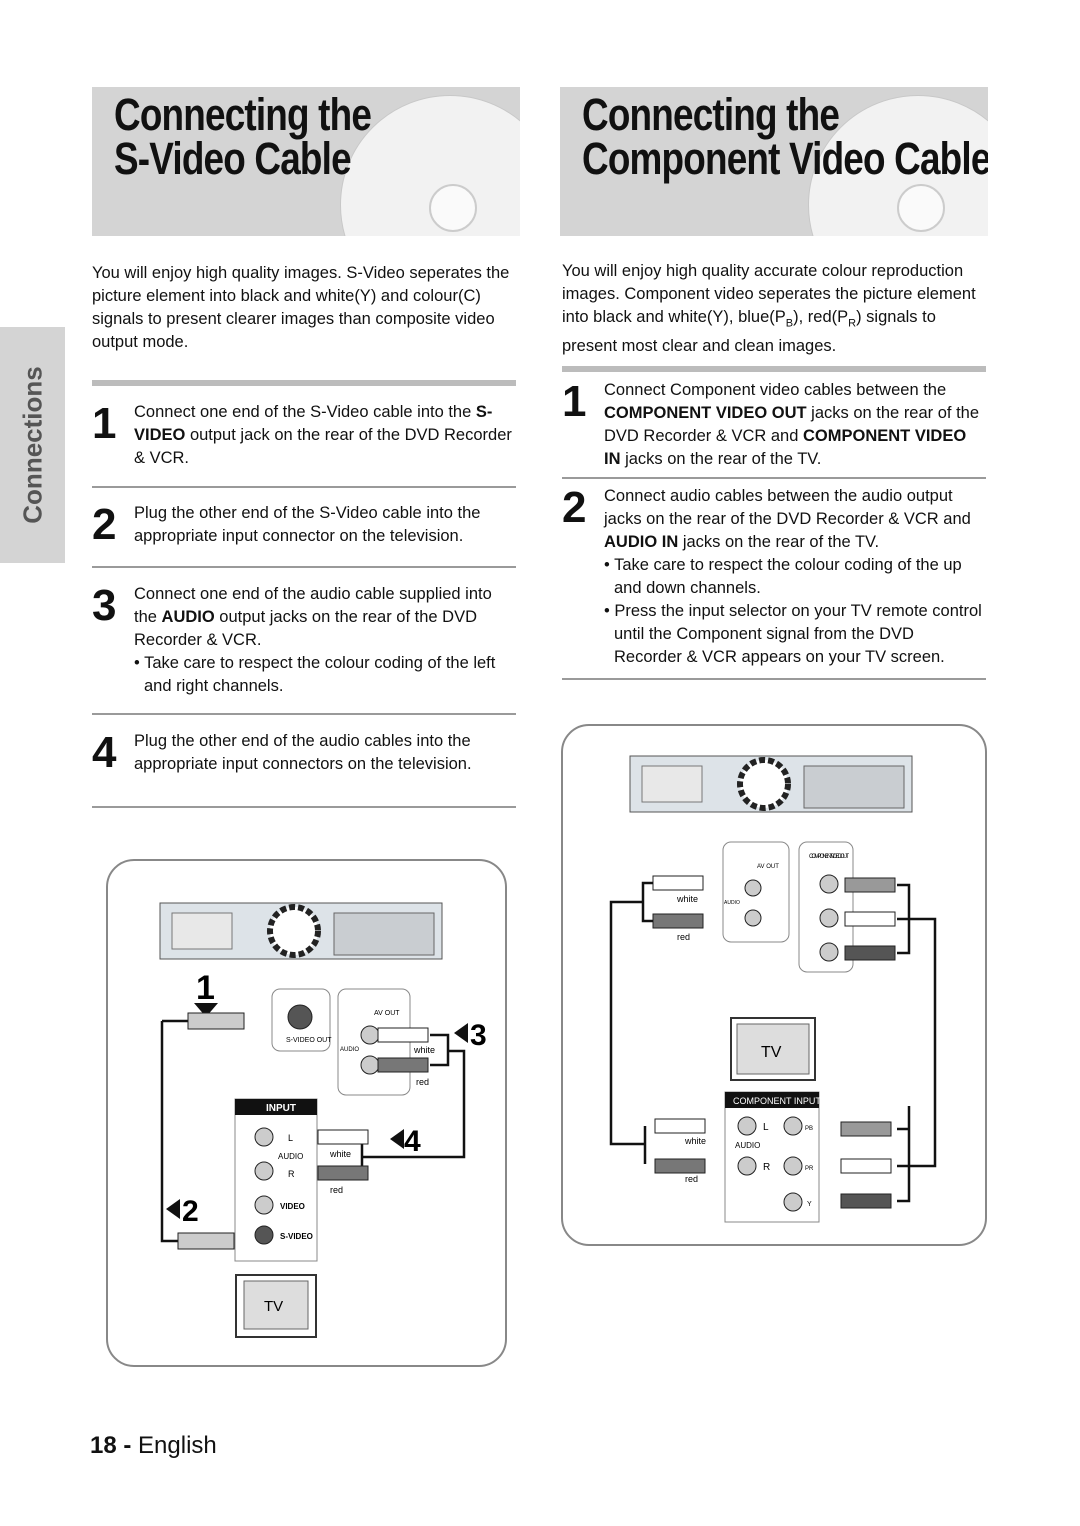 The width and height of the screenshot is (1080, 1526). Describe the element at coordinates (292, 1206) in the screenshot. I see `svg-text: VIDEO` at that location.